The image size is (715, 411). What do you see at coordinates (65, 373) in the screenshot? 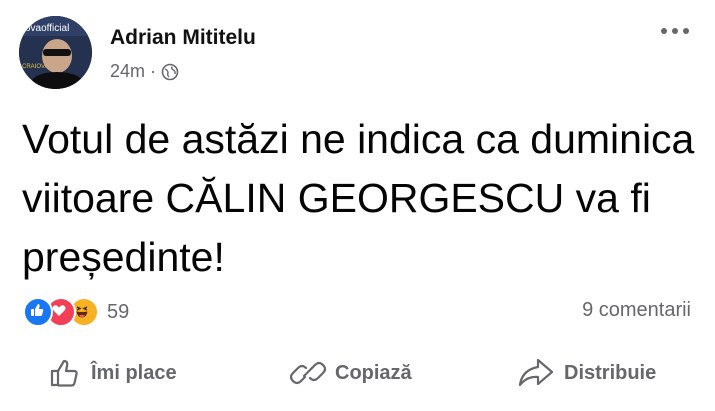
I see `thumbs-up-icon` at bounding box center [65, 373].